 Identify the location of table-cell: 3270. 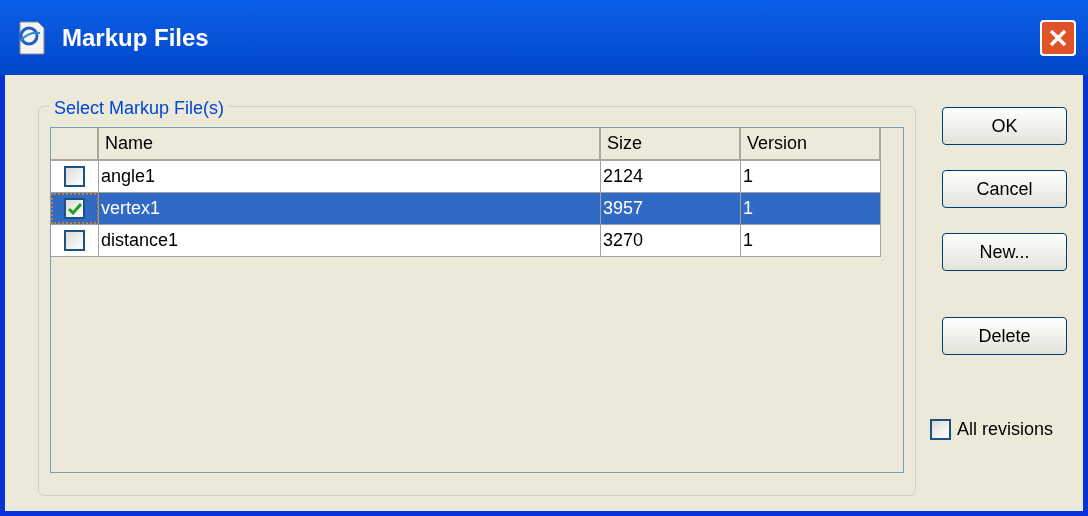
(671, 240).